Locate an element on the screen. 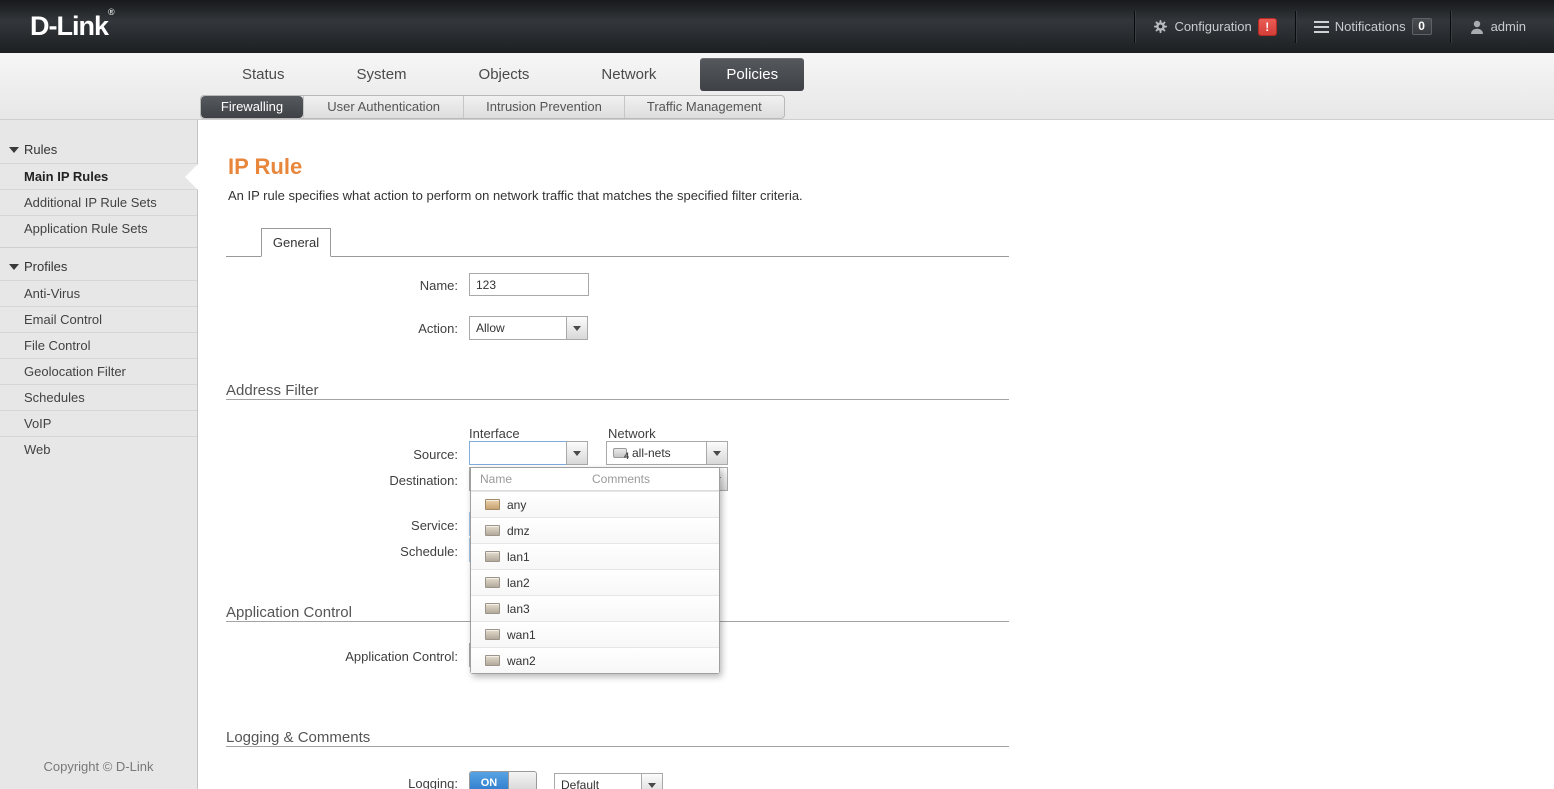 This screenshot has width=1554, height=789. sidebar-section-profiles: Profiles is located at coordinates (98, 266).